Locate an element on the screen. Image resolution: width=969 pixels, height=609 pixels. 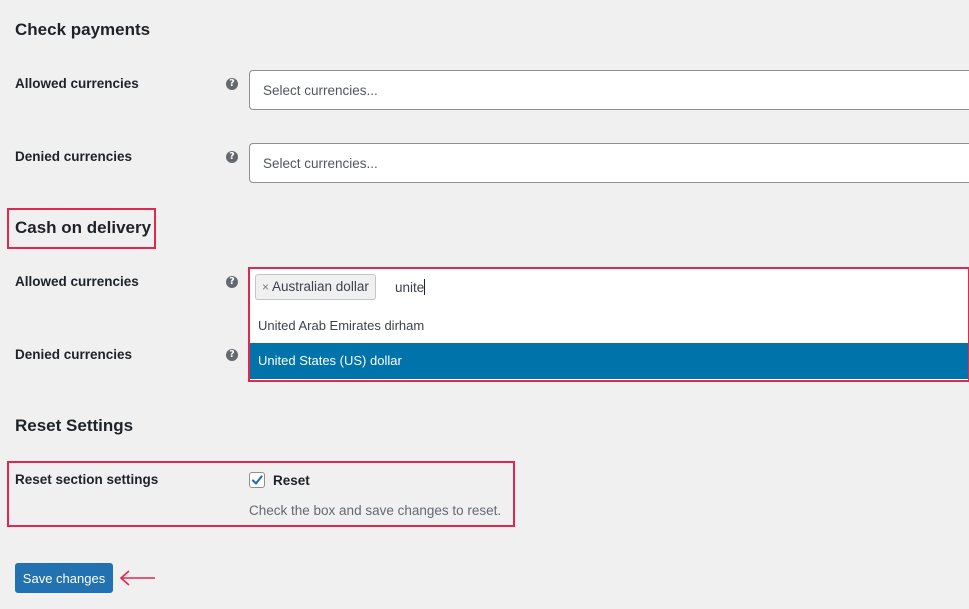
reset-checkbox-label: Reset is located at coordinates (291, 480).